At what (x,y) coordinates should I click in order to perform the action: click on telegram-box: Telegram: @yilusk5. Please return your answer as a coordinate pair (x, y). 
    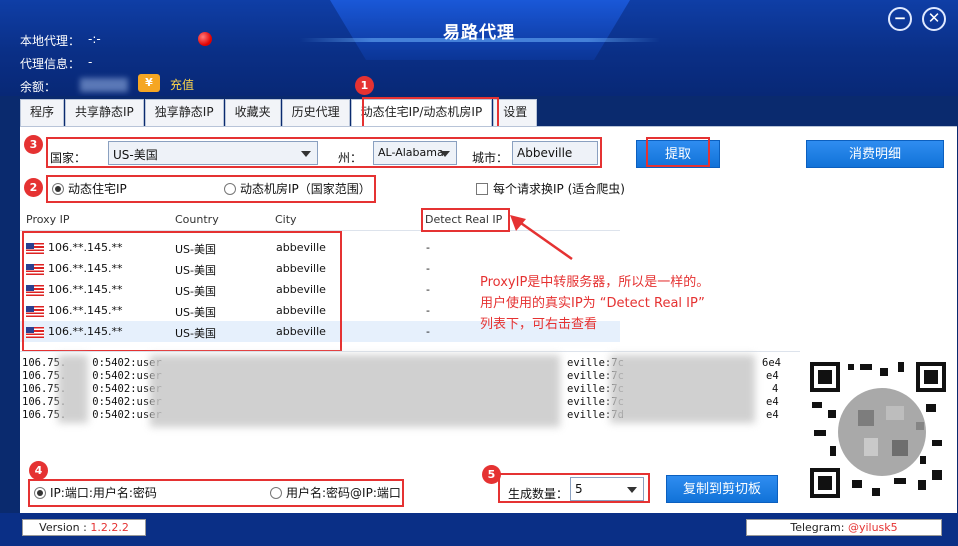
    Looking at the image, I should click on (844, 527).